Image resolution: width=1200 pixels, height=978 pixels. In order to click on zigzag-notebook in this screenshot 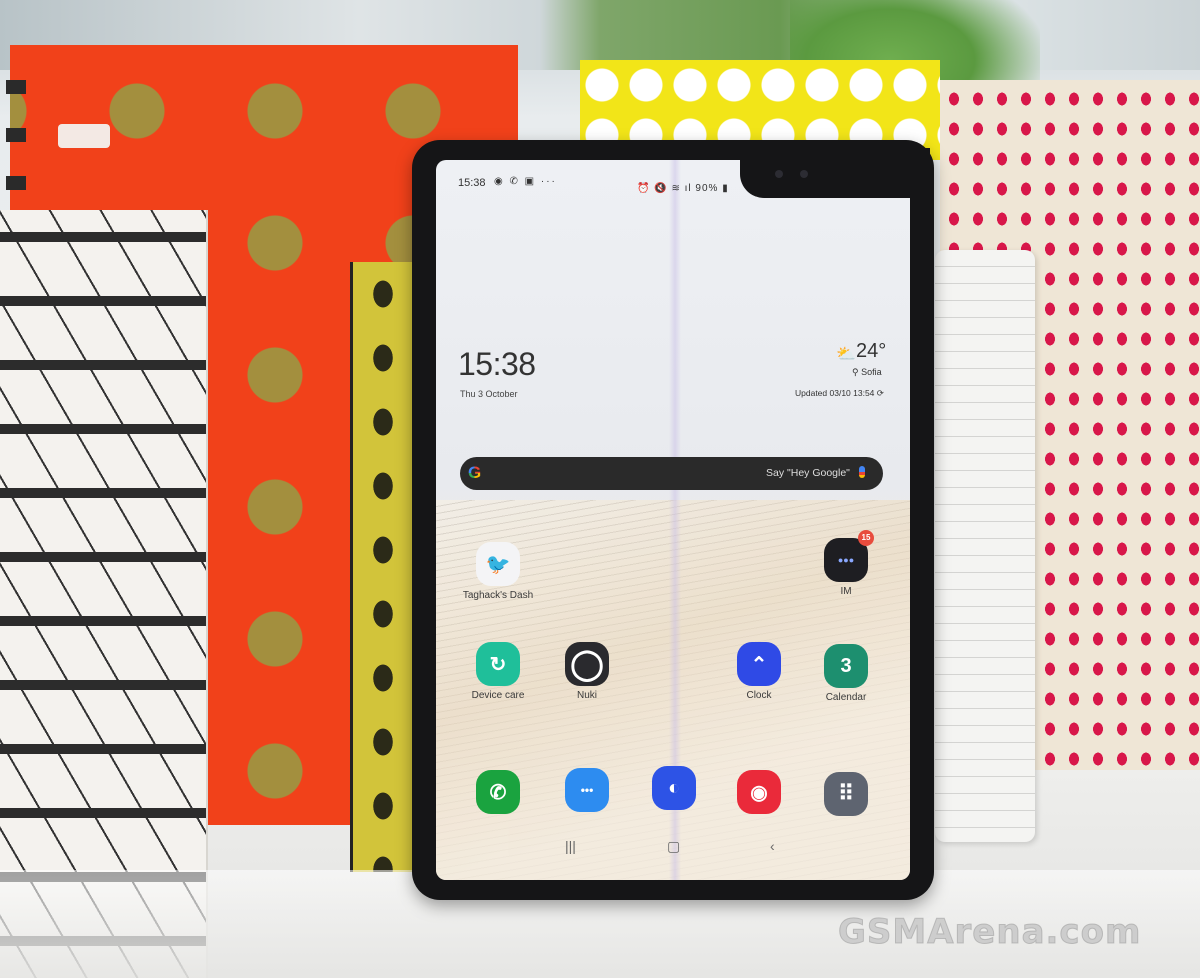, I will do `click(104, 594)`.